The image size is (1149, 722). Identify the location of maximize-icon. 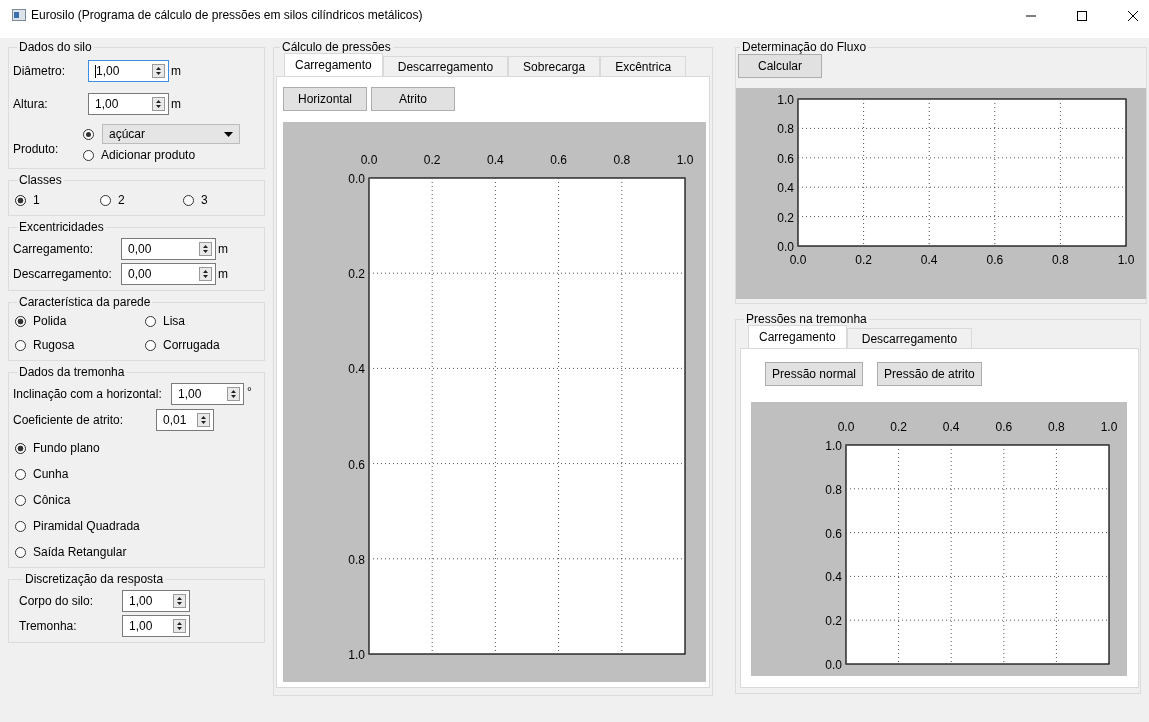
(1082, 16).